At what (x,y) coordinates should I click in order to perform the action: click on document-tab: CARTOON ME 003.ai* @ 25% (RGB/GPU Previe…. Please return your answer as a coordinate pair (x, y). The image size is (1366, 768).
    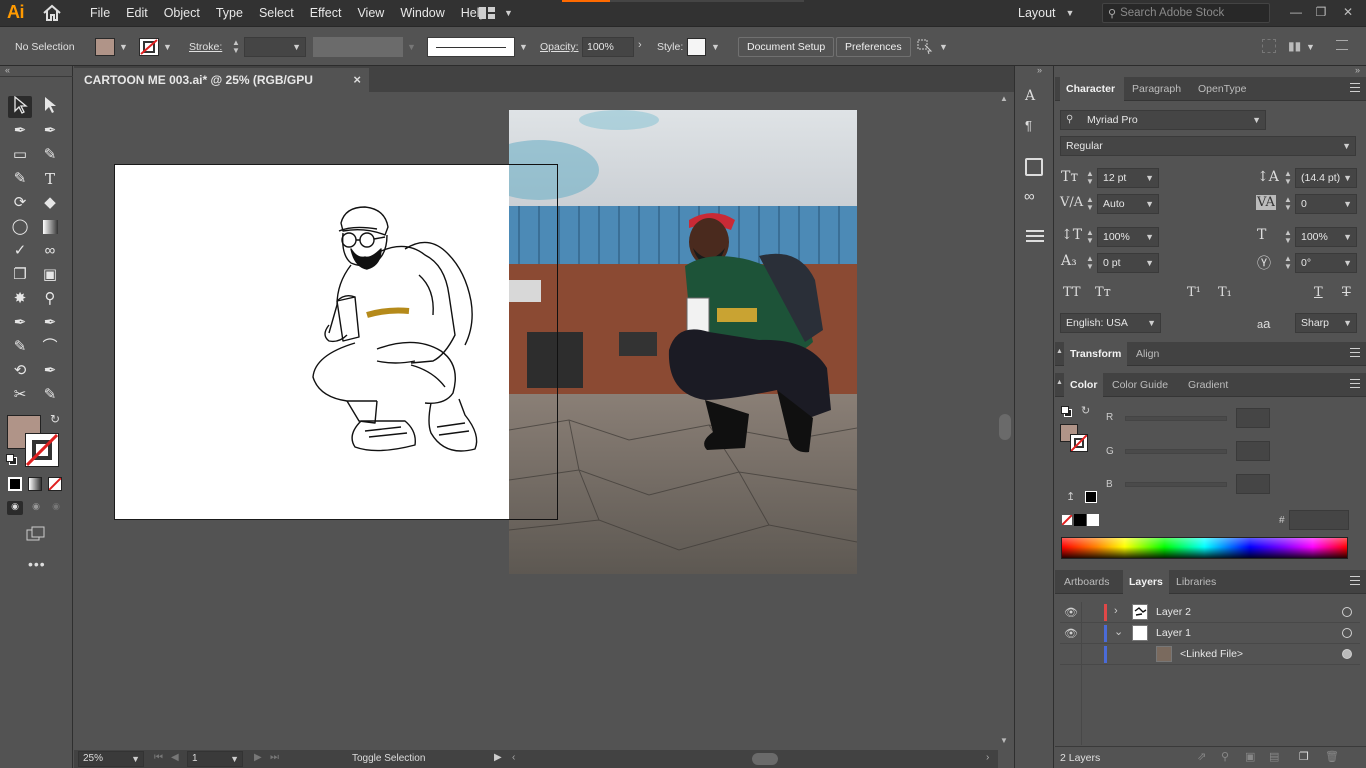
    Looking at the image, I should click on (221, 89).